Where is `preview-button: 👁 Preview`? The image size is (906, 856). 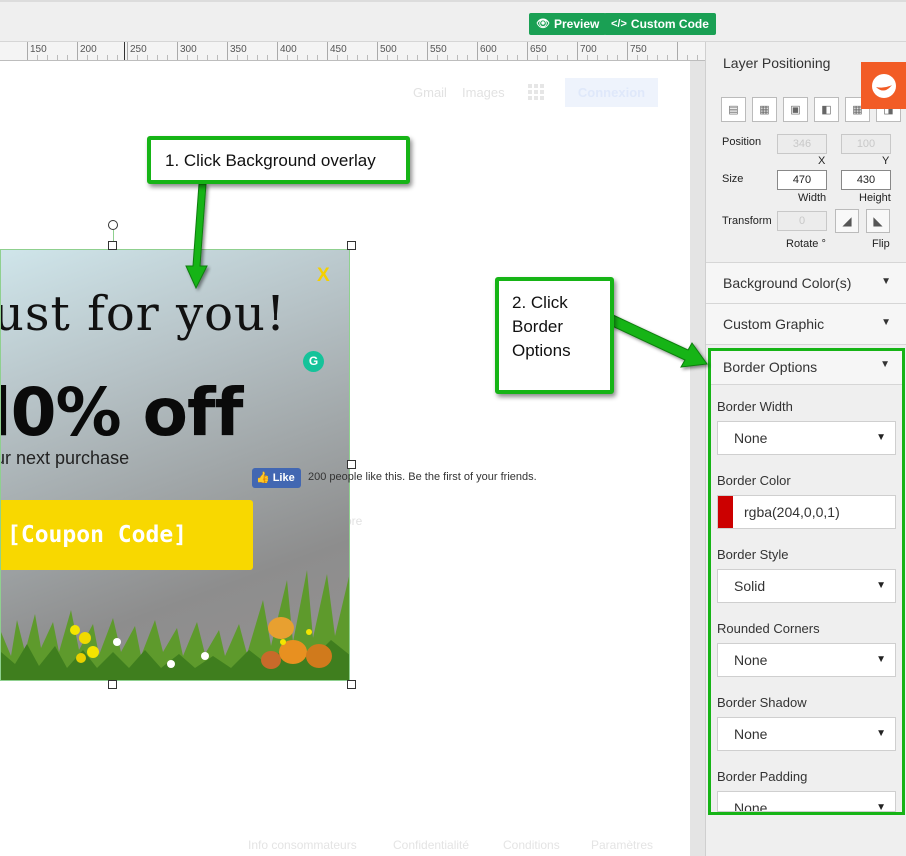
preview-button: 👁 Preview is located at coordinates (568, 24).